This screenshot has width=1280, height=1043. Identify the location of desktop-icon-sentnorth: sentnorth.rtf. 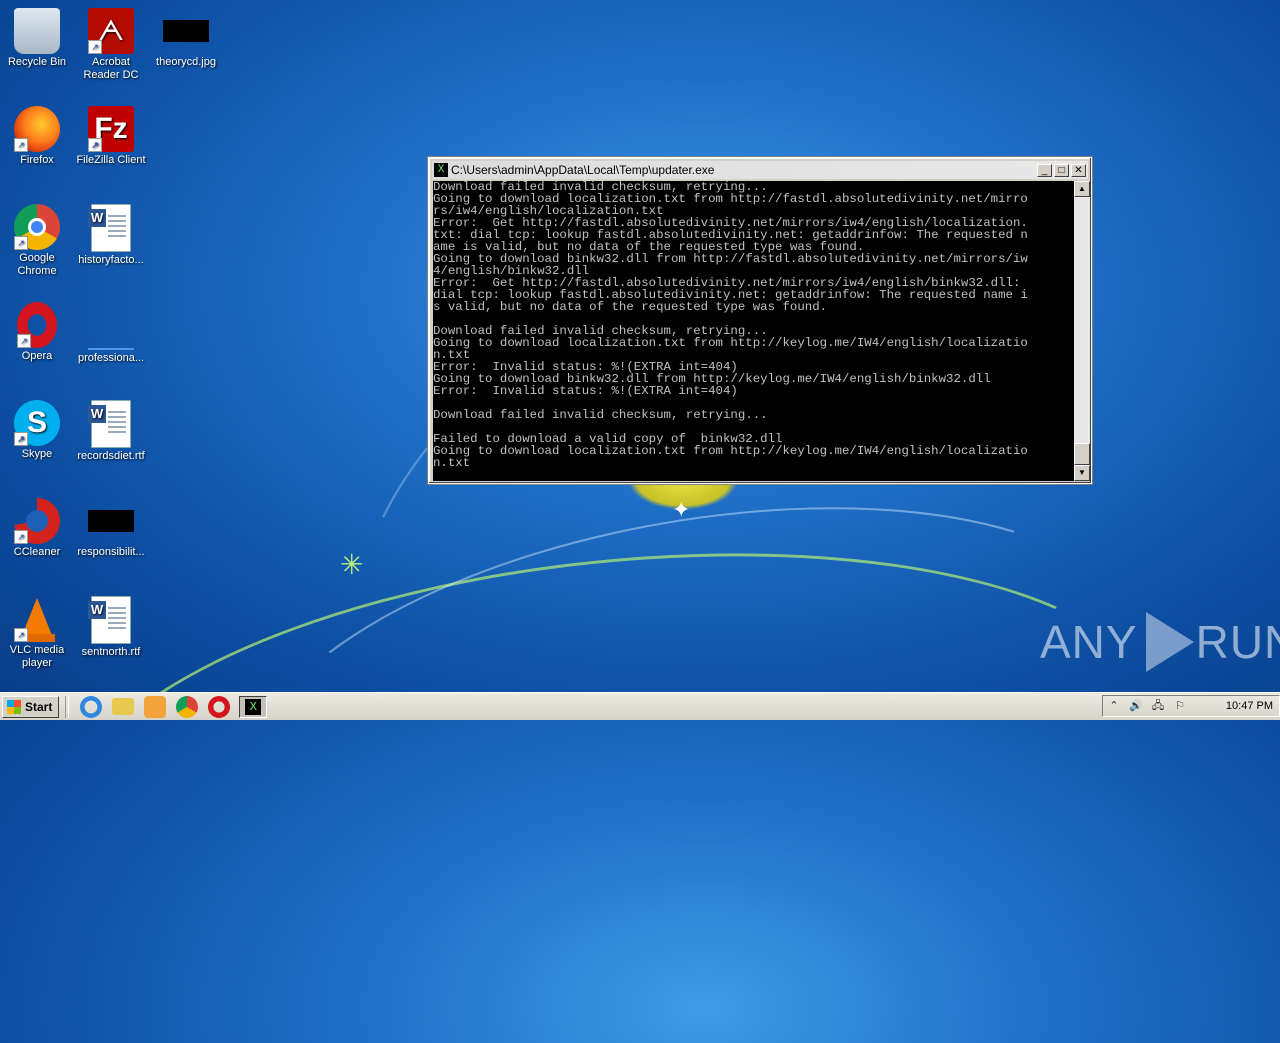
(111, 627).